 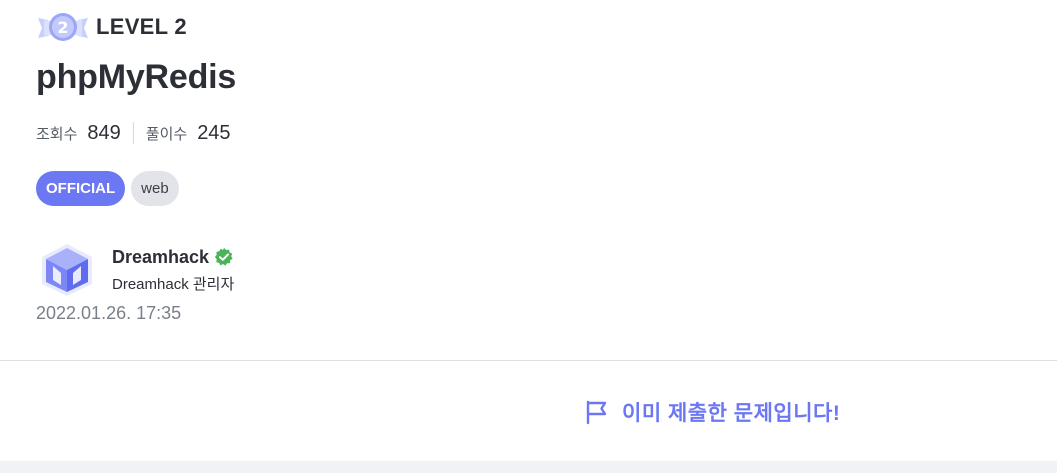 I want to click on post-date: 2022.01.26. 17:35, so click(x=109, y=313).